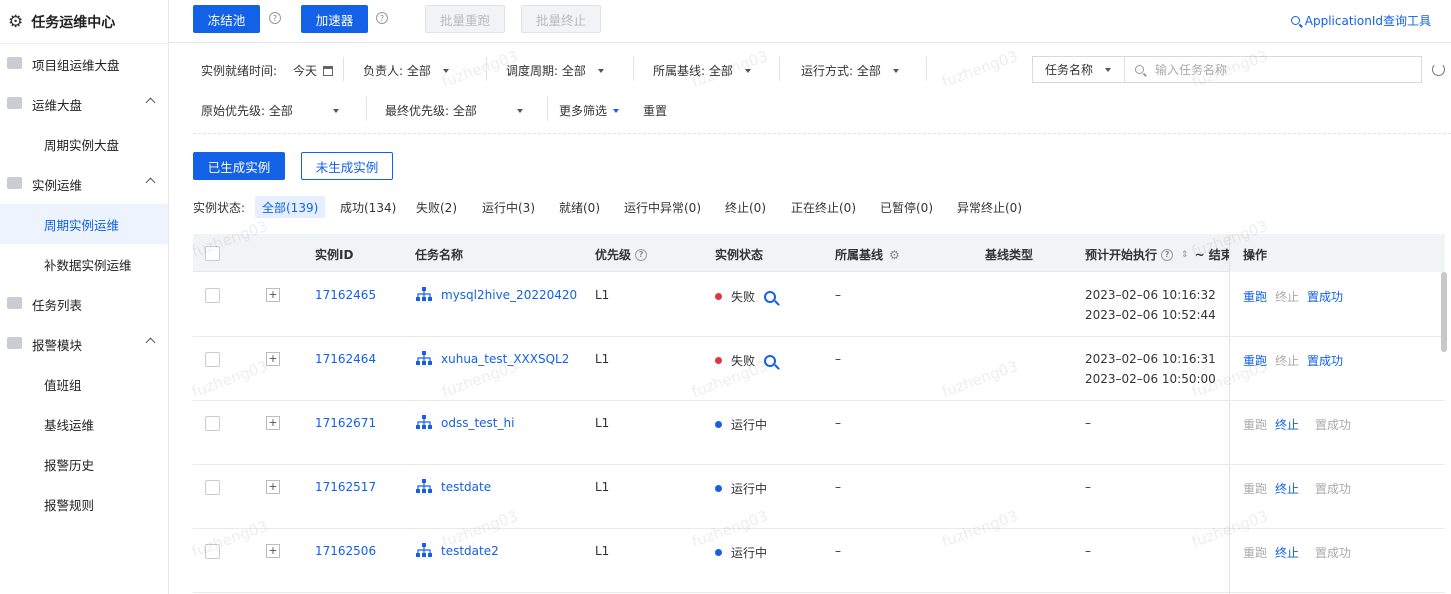 The width and height of the screenshot is (1451, 594). I want to click on instance-id-link: 17162517, so click(345, 487).